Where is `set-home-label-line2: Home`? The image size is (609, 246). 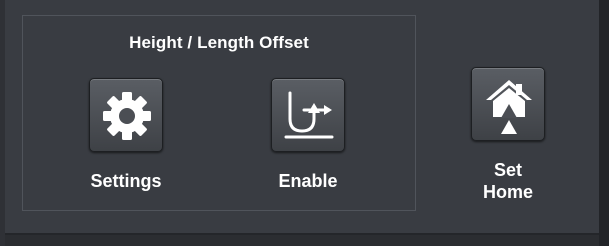 set-home-label-line2: Home is located at coordinates (507, 192).